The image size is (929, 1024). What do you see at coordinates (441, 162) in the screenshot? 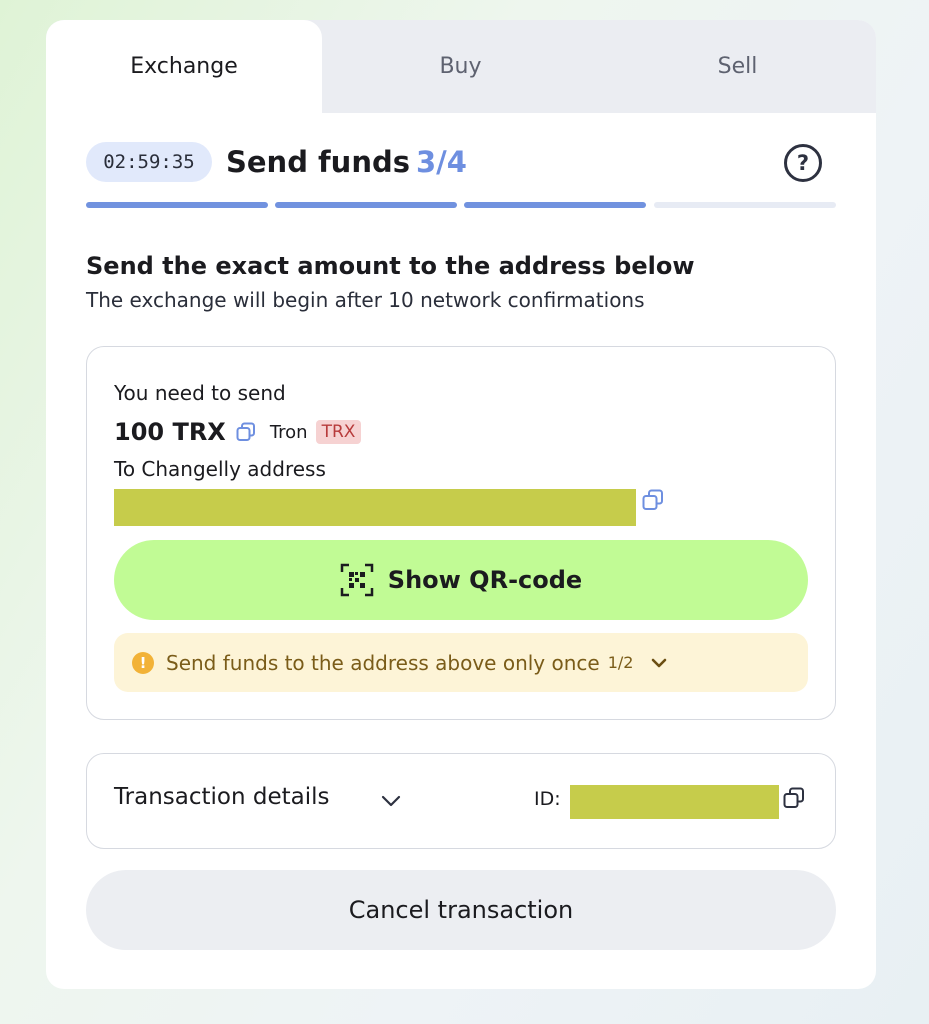
I see `step-counter: 3/4` at bounding box center [441, 162].